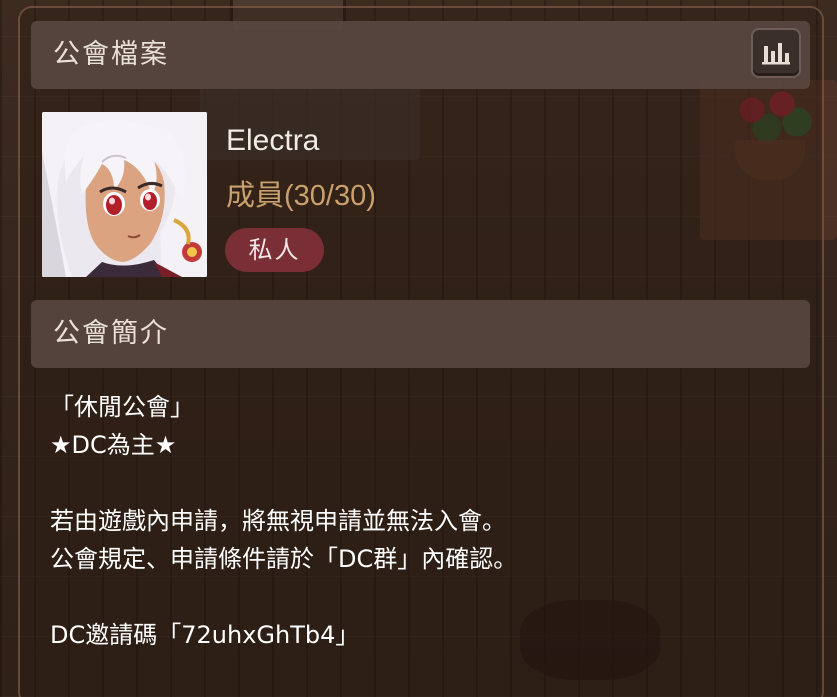 Image resolution: width=837 pixels, height=697 pixels. Describe the element at coordinates (205, 635) in the screenshot. I see `intro-line: DC邀請碼「72uhxGhTb4」` at that location.